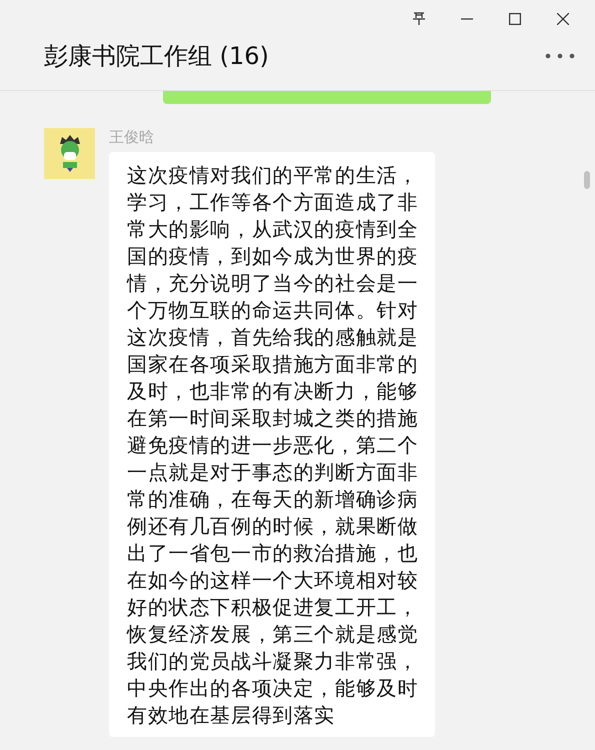 The image size is (595, 750). Describe the element at coordinates (515, 19) in the screenshot. I see `maximize-icon` at that location.